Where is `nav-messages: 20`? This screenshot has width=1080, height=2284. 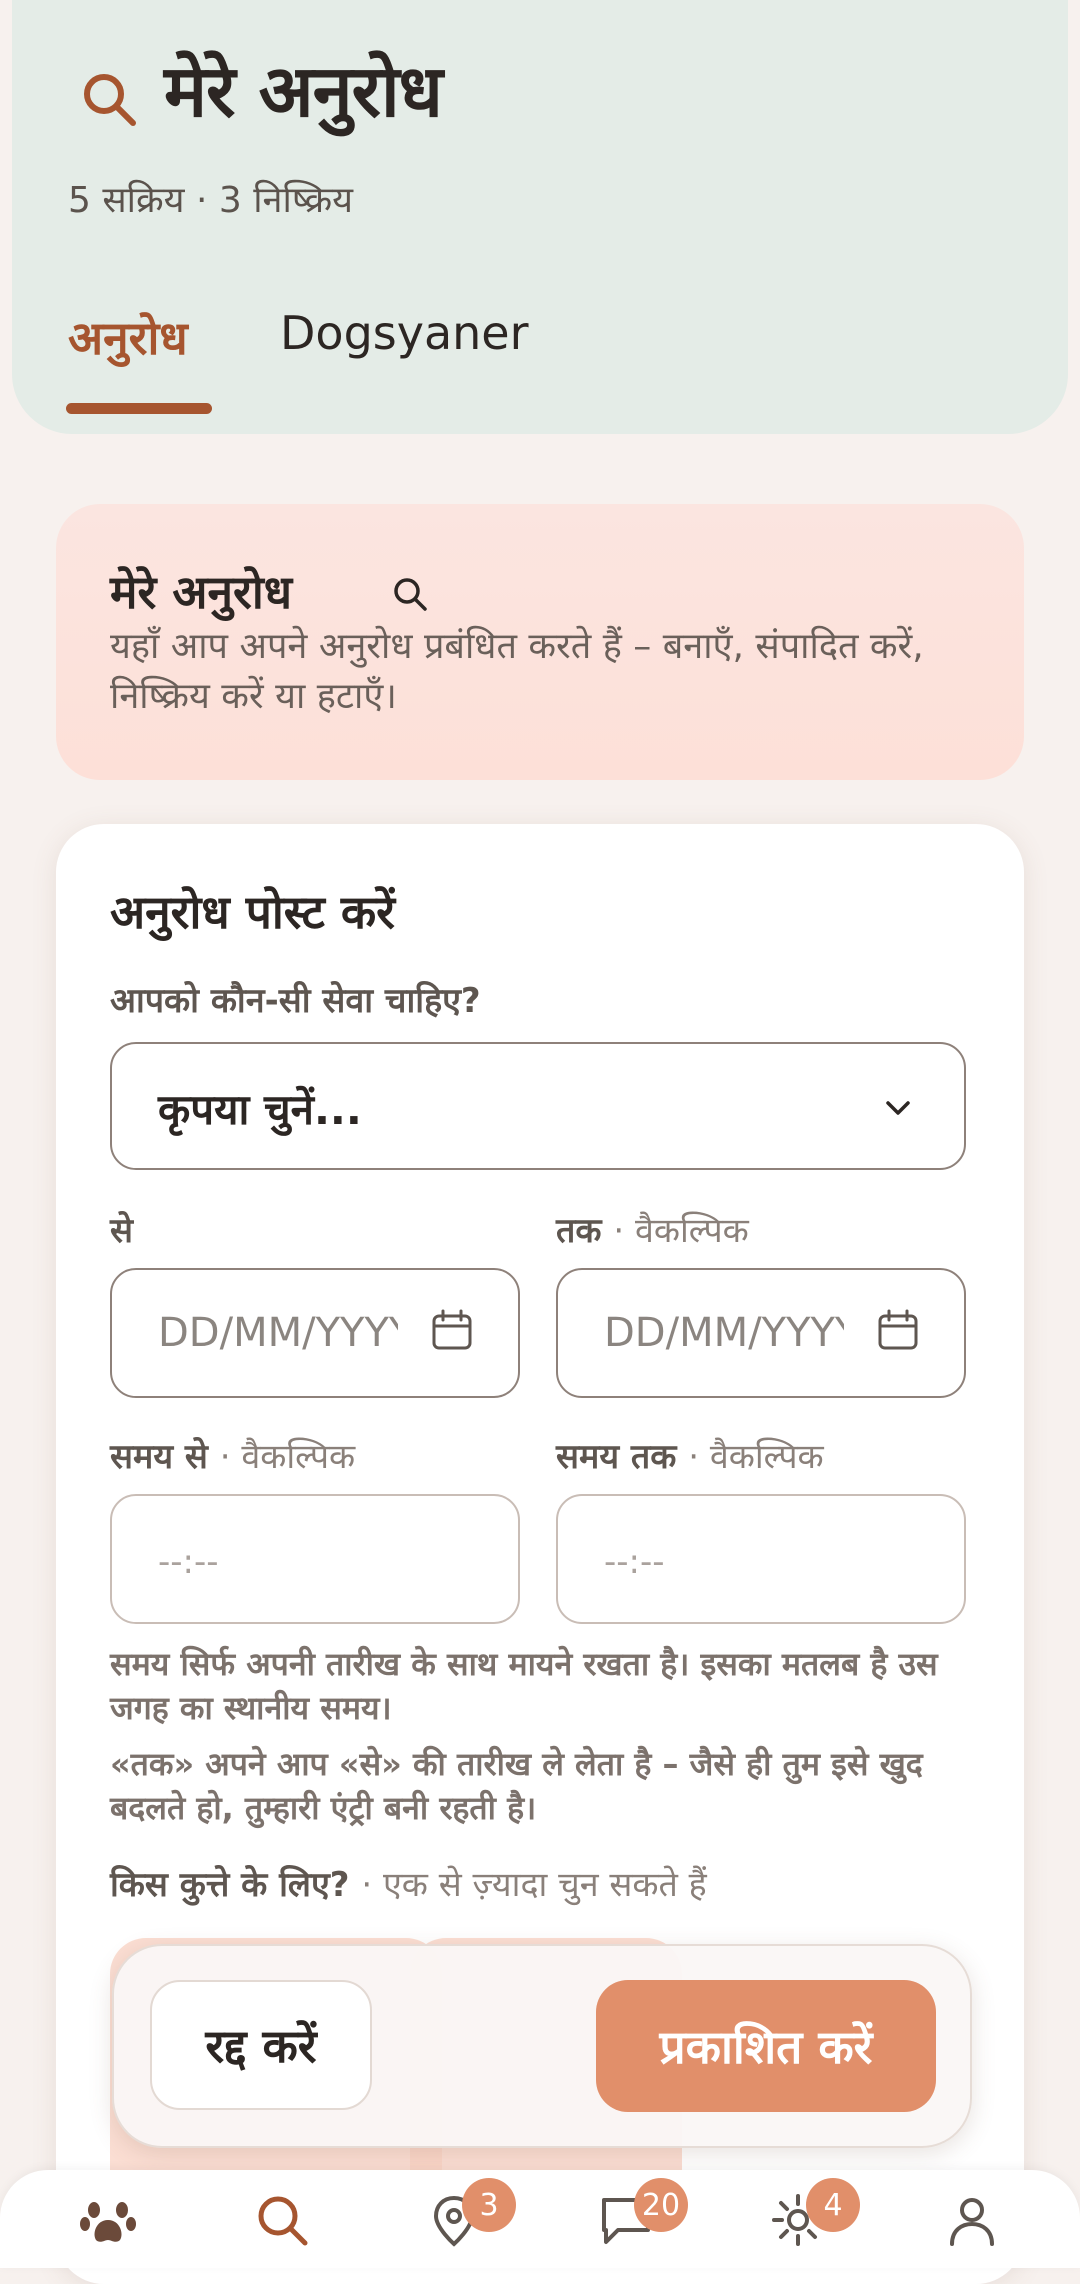 nav-messages: 20 is located at coordinates (642, 2214).